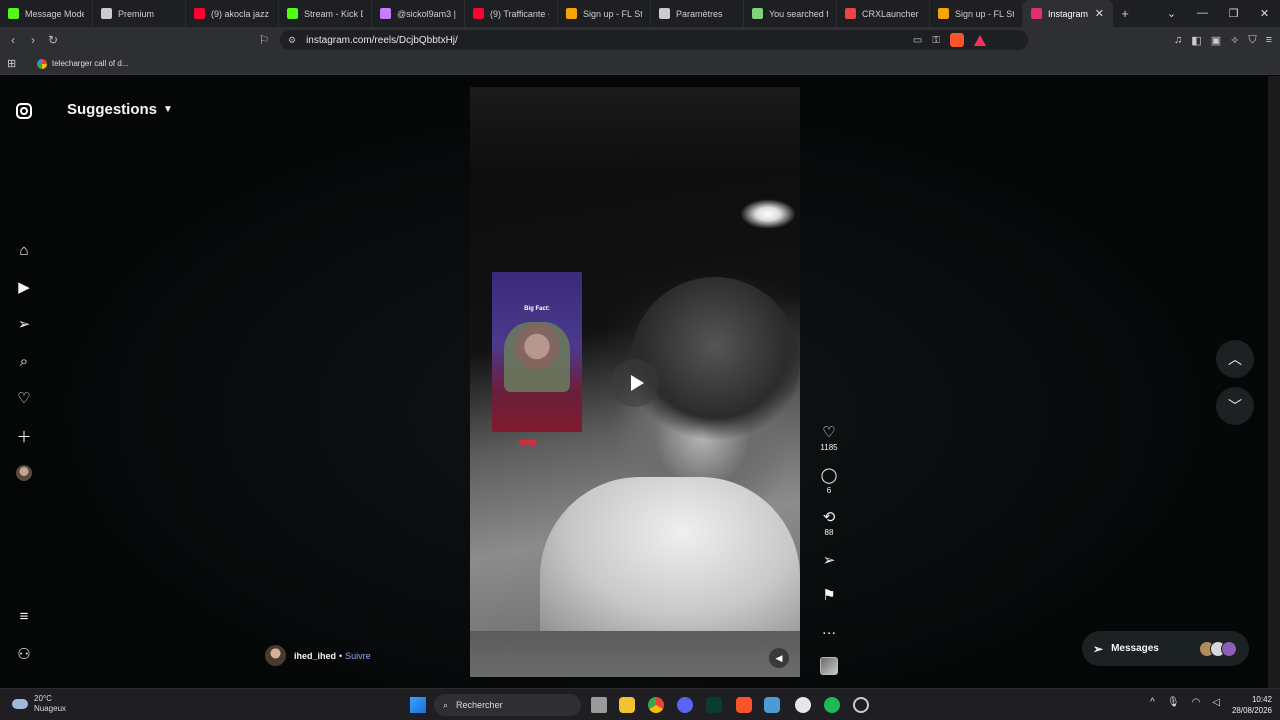 The width and height of the screenshot is (1280, 720). What do you see at coordinates (1274, 382) in the screenshot?
I see `scrollbar` at bounding box center [1274, 382].